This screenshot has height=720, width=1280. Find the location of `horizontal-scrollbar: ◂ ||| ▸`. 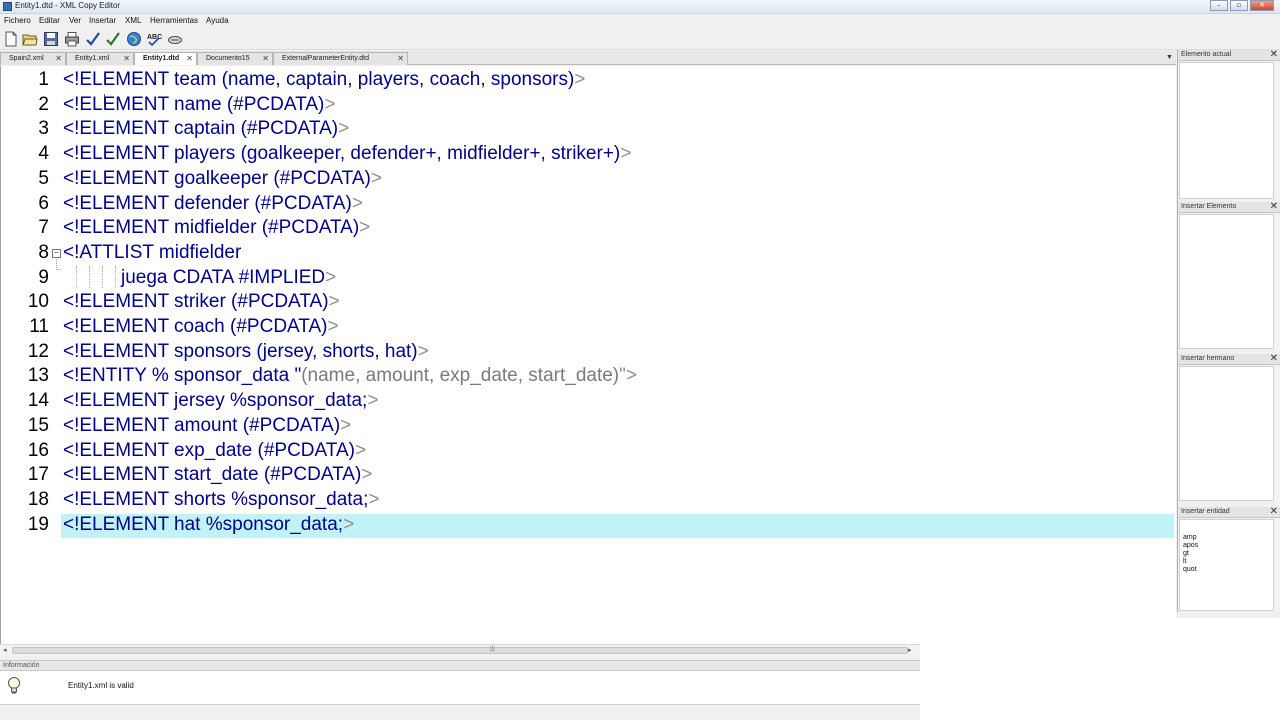

horizontal-scrollbar: ◂ ||| ▸ is located at coordinates (460, 650).